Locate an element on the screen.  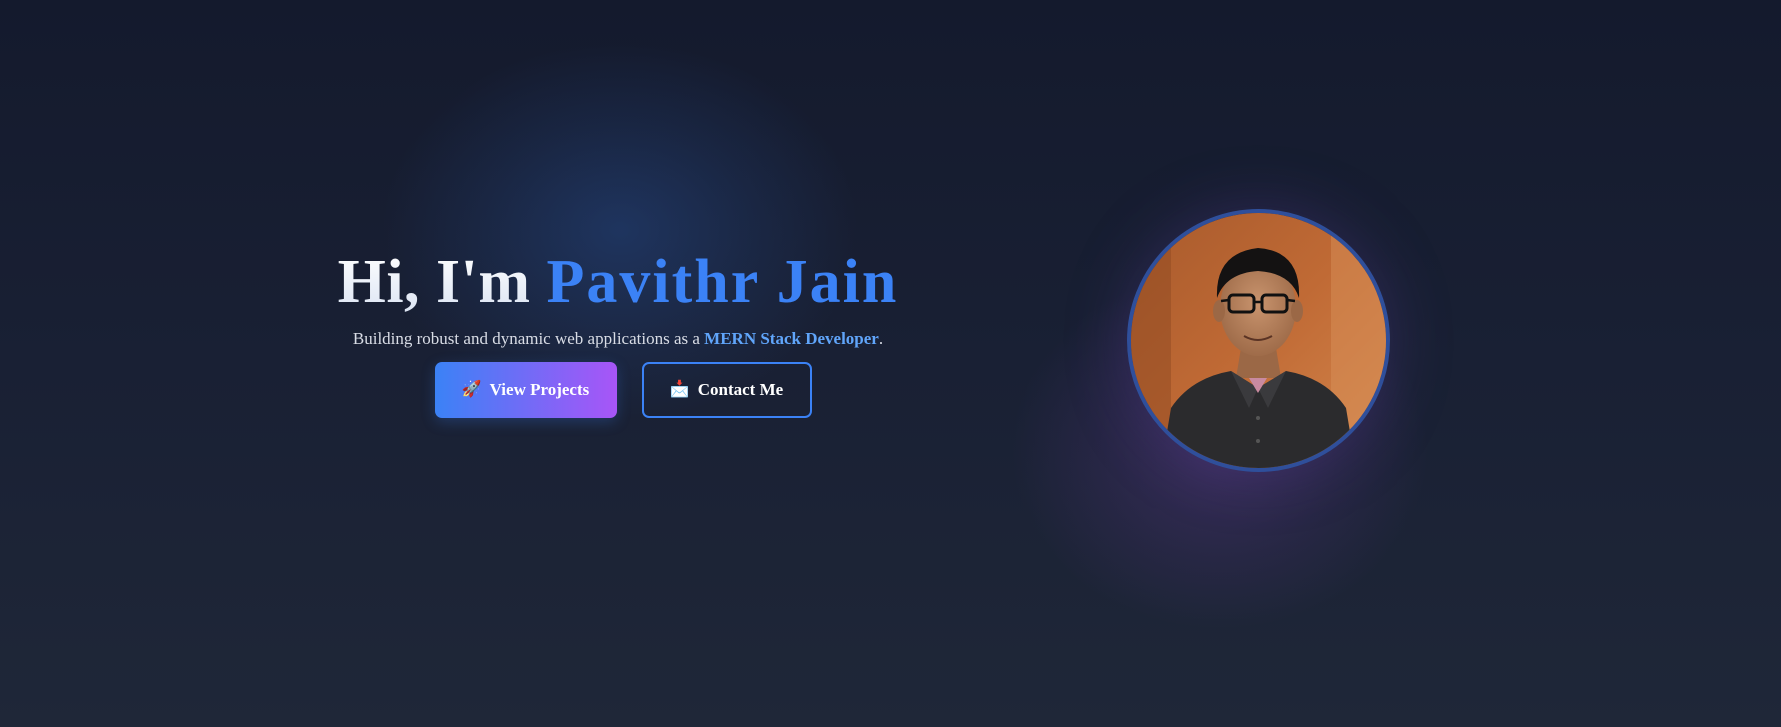
contact-me-button: 📩 Contact Me is located at coordinates (726, 390).